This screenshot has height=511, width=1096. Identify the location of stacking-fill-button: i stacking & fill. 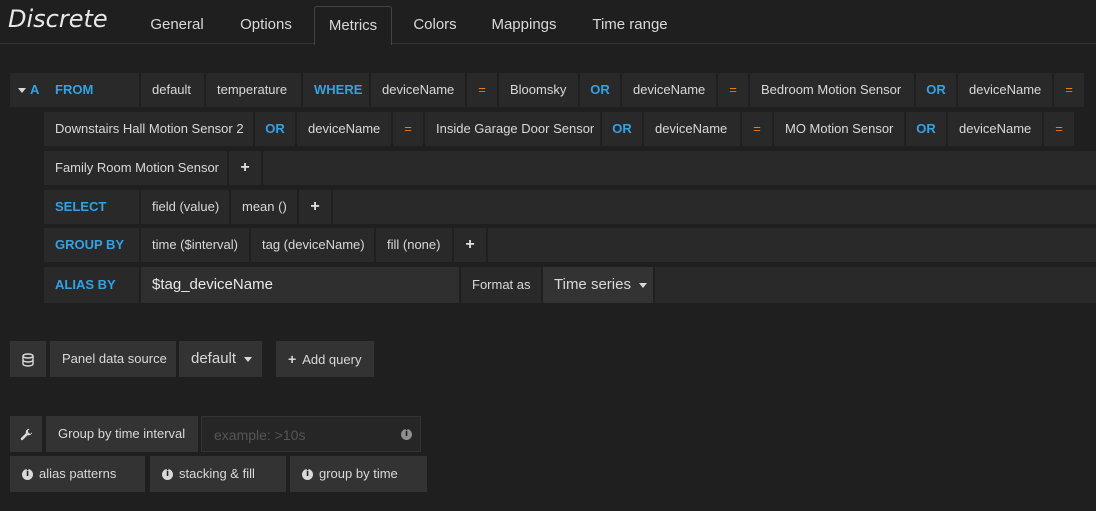
(218, 474).